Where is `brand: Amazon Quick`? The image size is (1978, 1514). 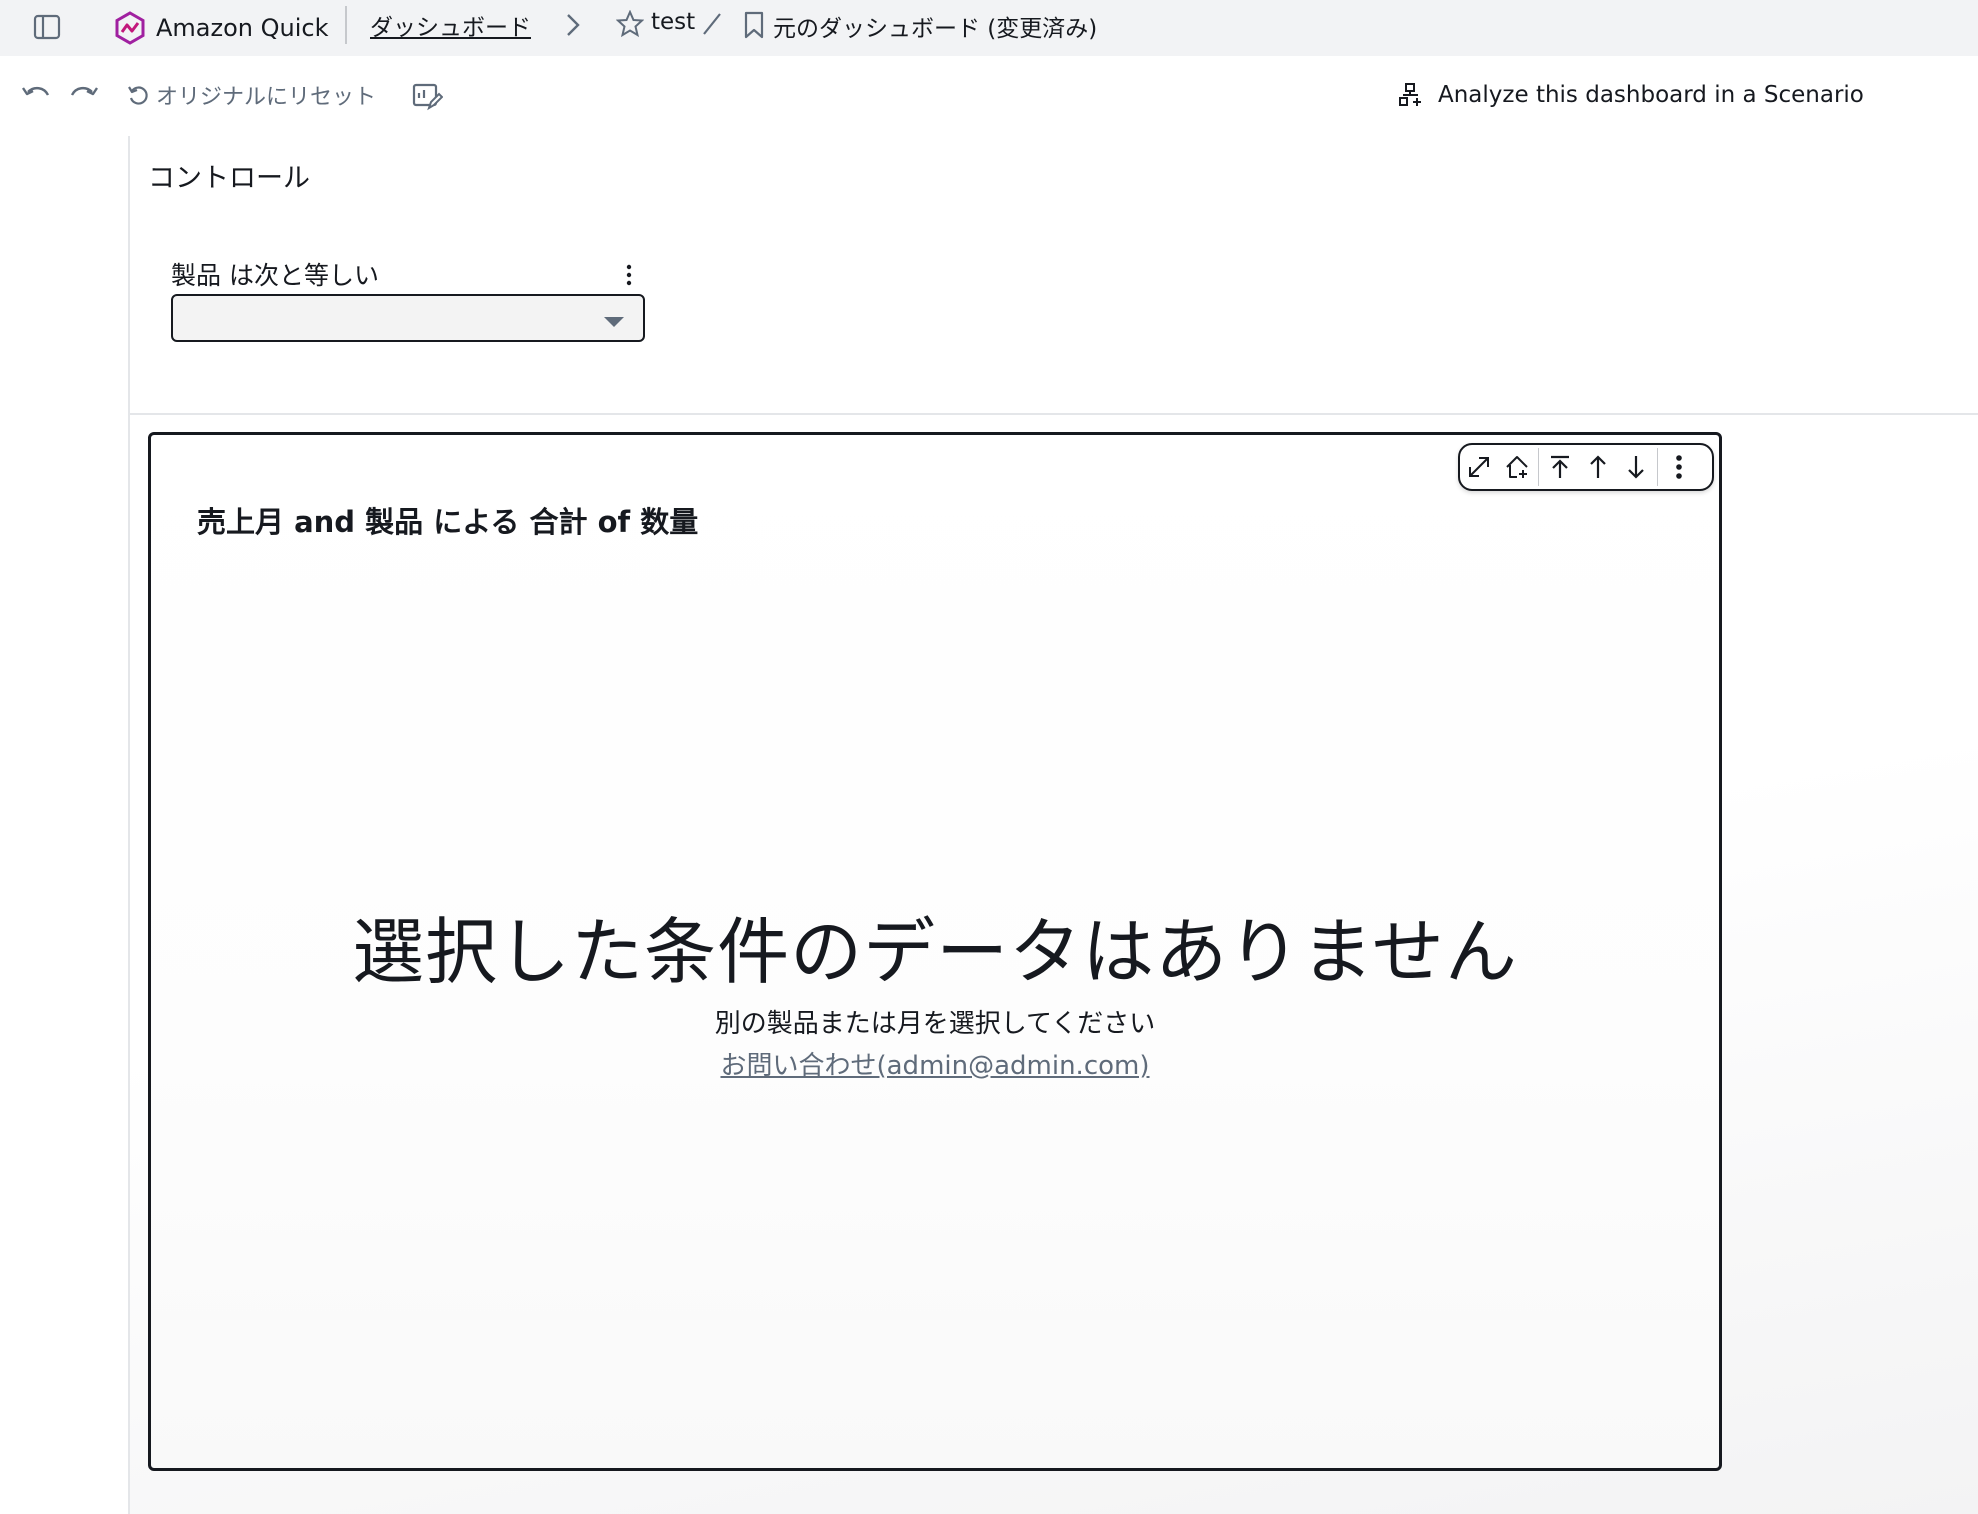
brand: Amazon Quick is located at coordinates (220, 28).